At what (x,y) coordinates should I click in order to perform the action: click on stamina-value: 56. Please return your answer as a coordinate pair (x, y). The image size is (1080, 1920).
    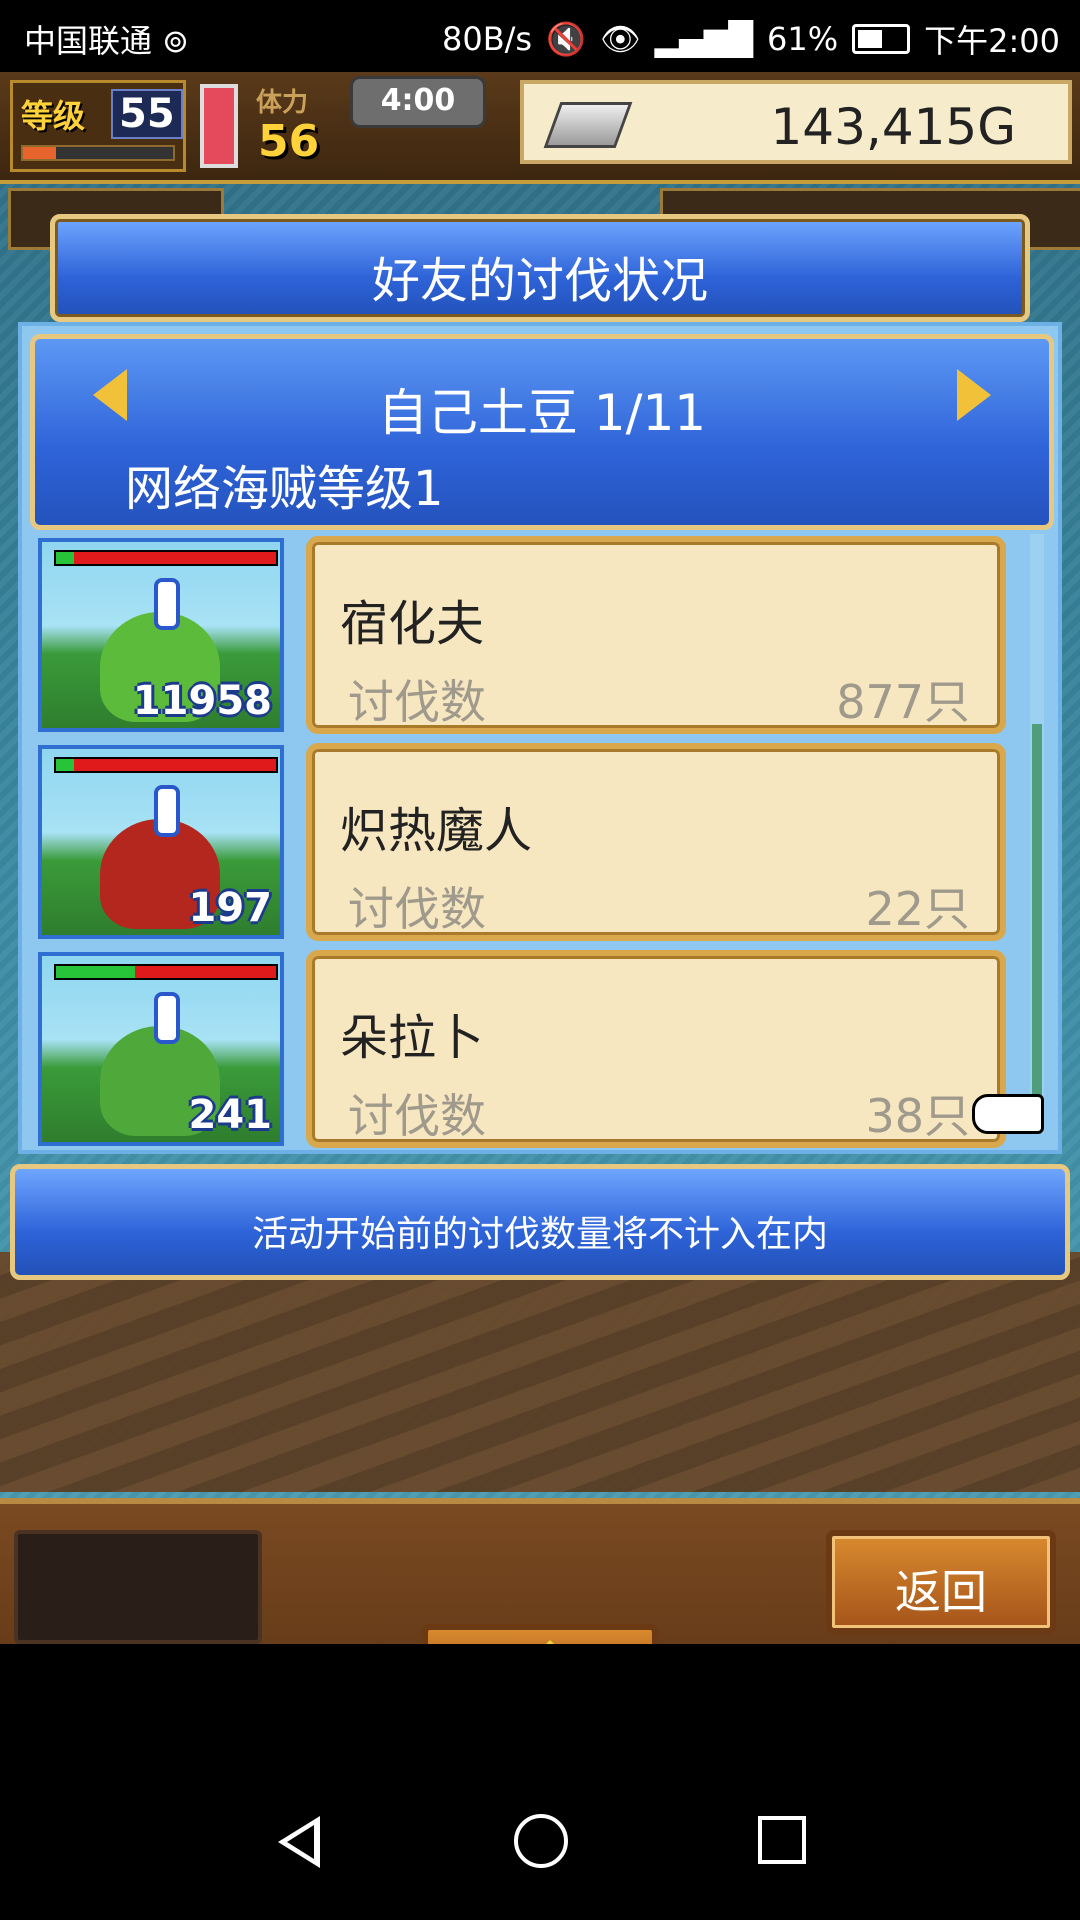
    Looking at the image, I should click on (289, 141).